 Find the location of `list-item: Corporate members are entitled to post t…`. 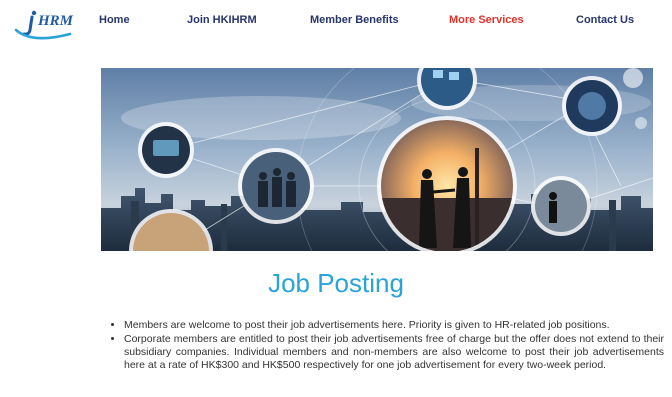

list-item: Corporate members are entitled to post t… is located at coordinates (394, 352).